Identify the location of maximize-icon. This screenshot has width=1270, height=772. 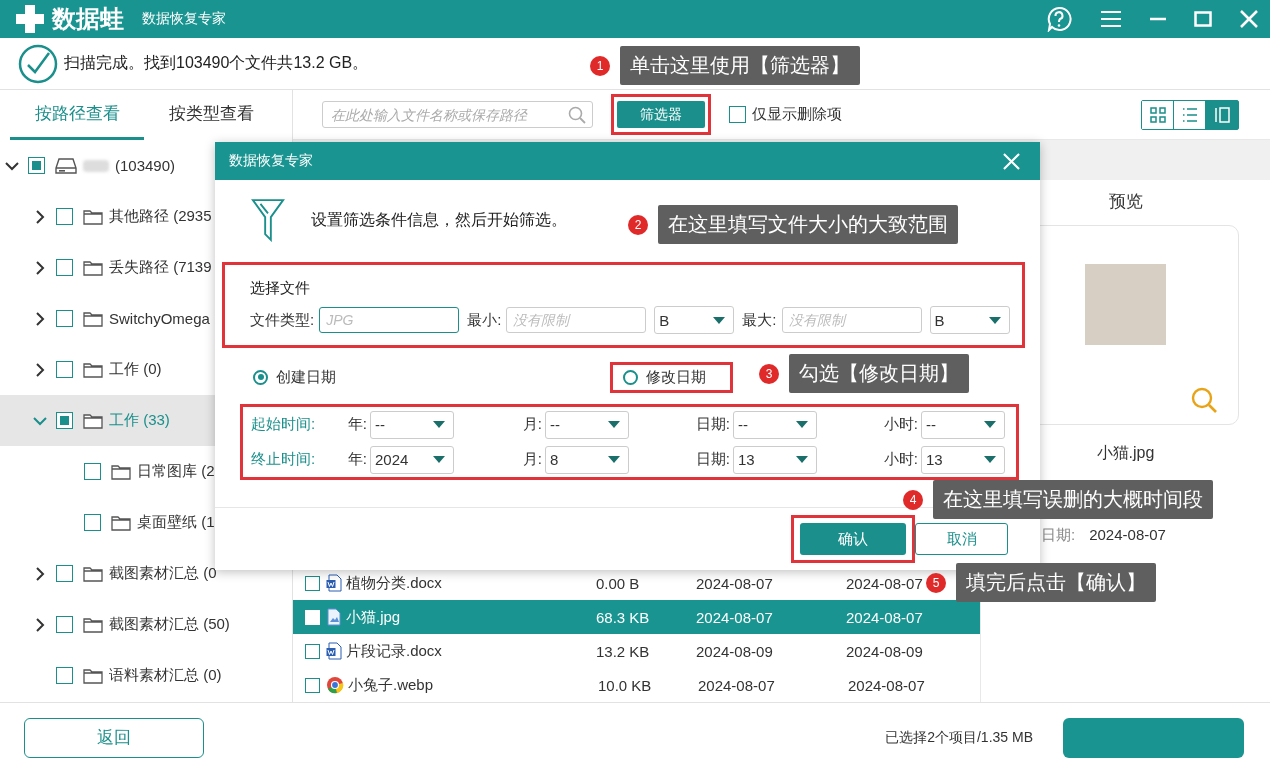
(1203, 19).